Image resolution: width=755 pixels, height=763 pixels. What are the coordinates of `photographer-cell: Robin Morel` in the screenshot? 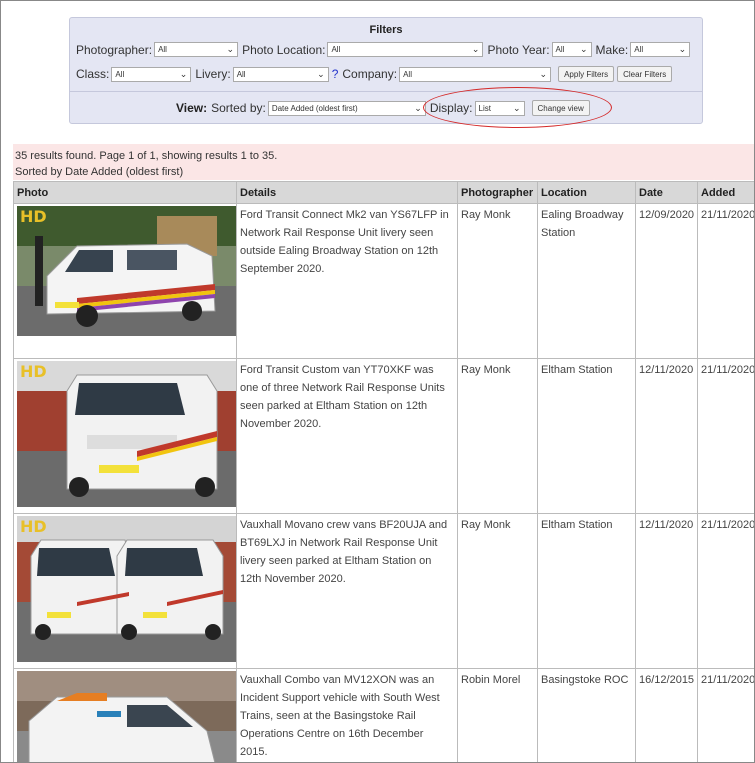 It's located at (497, 715).